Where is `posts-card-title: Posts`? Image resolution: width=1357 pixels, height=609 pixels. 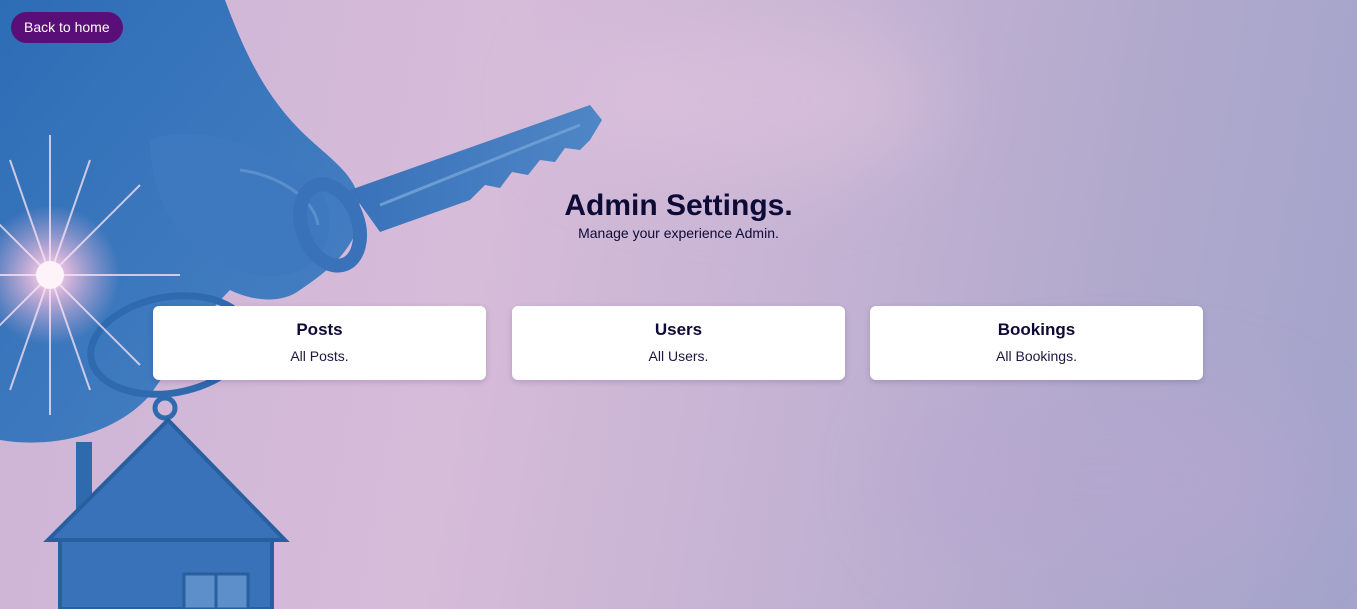
posts-card-title: Posts is located at coordinates (319, 329).